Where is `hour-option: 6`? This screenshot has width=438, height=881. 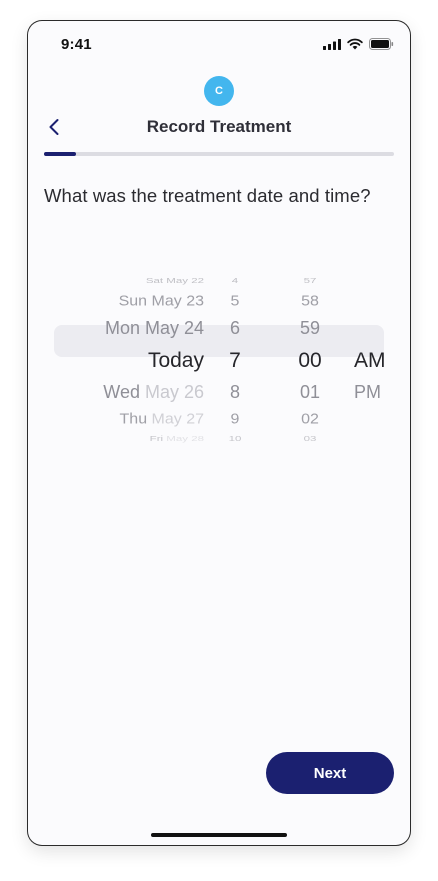 hour-option: 6 is located at coordinates (235, 329).